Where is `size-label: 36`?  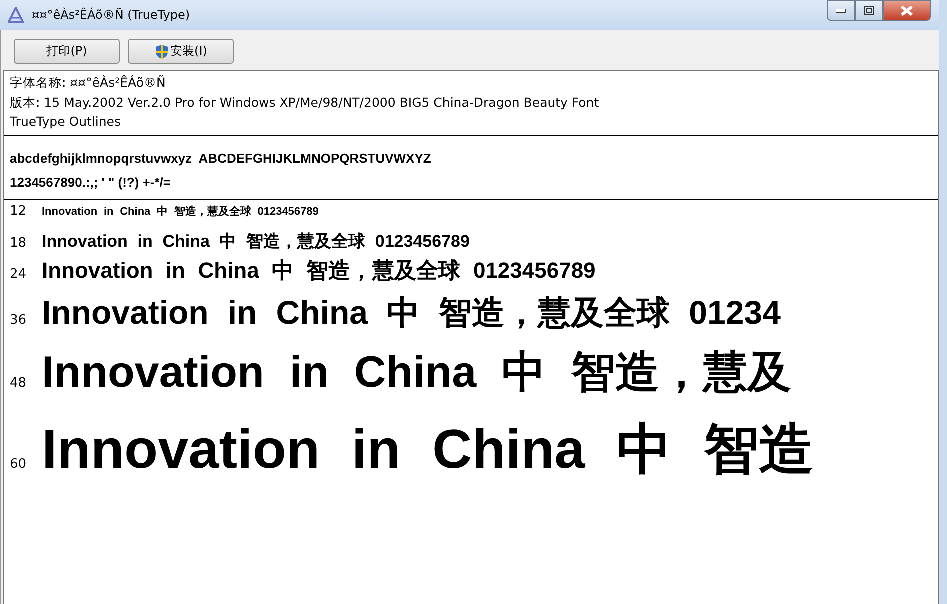 size-label: 36 is located at coordinates (19, 320).